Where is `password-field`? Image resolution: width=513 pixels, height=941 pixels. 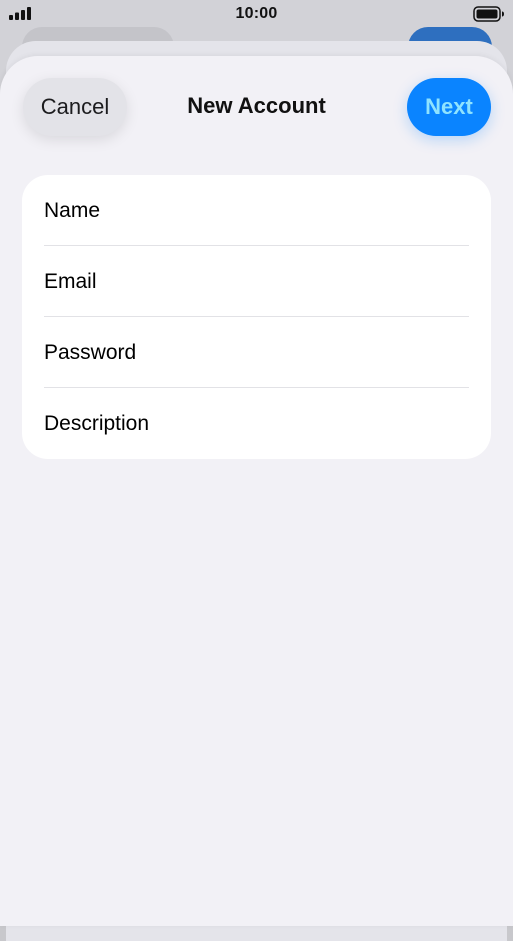 password-field is located at coordinates (256, 352).